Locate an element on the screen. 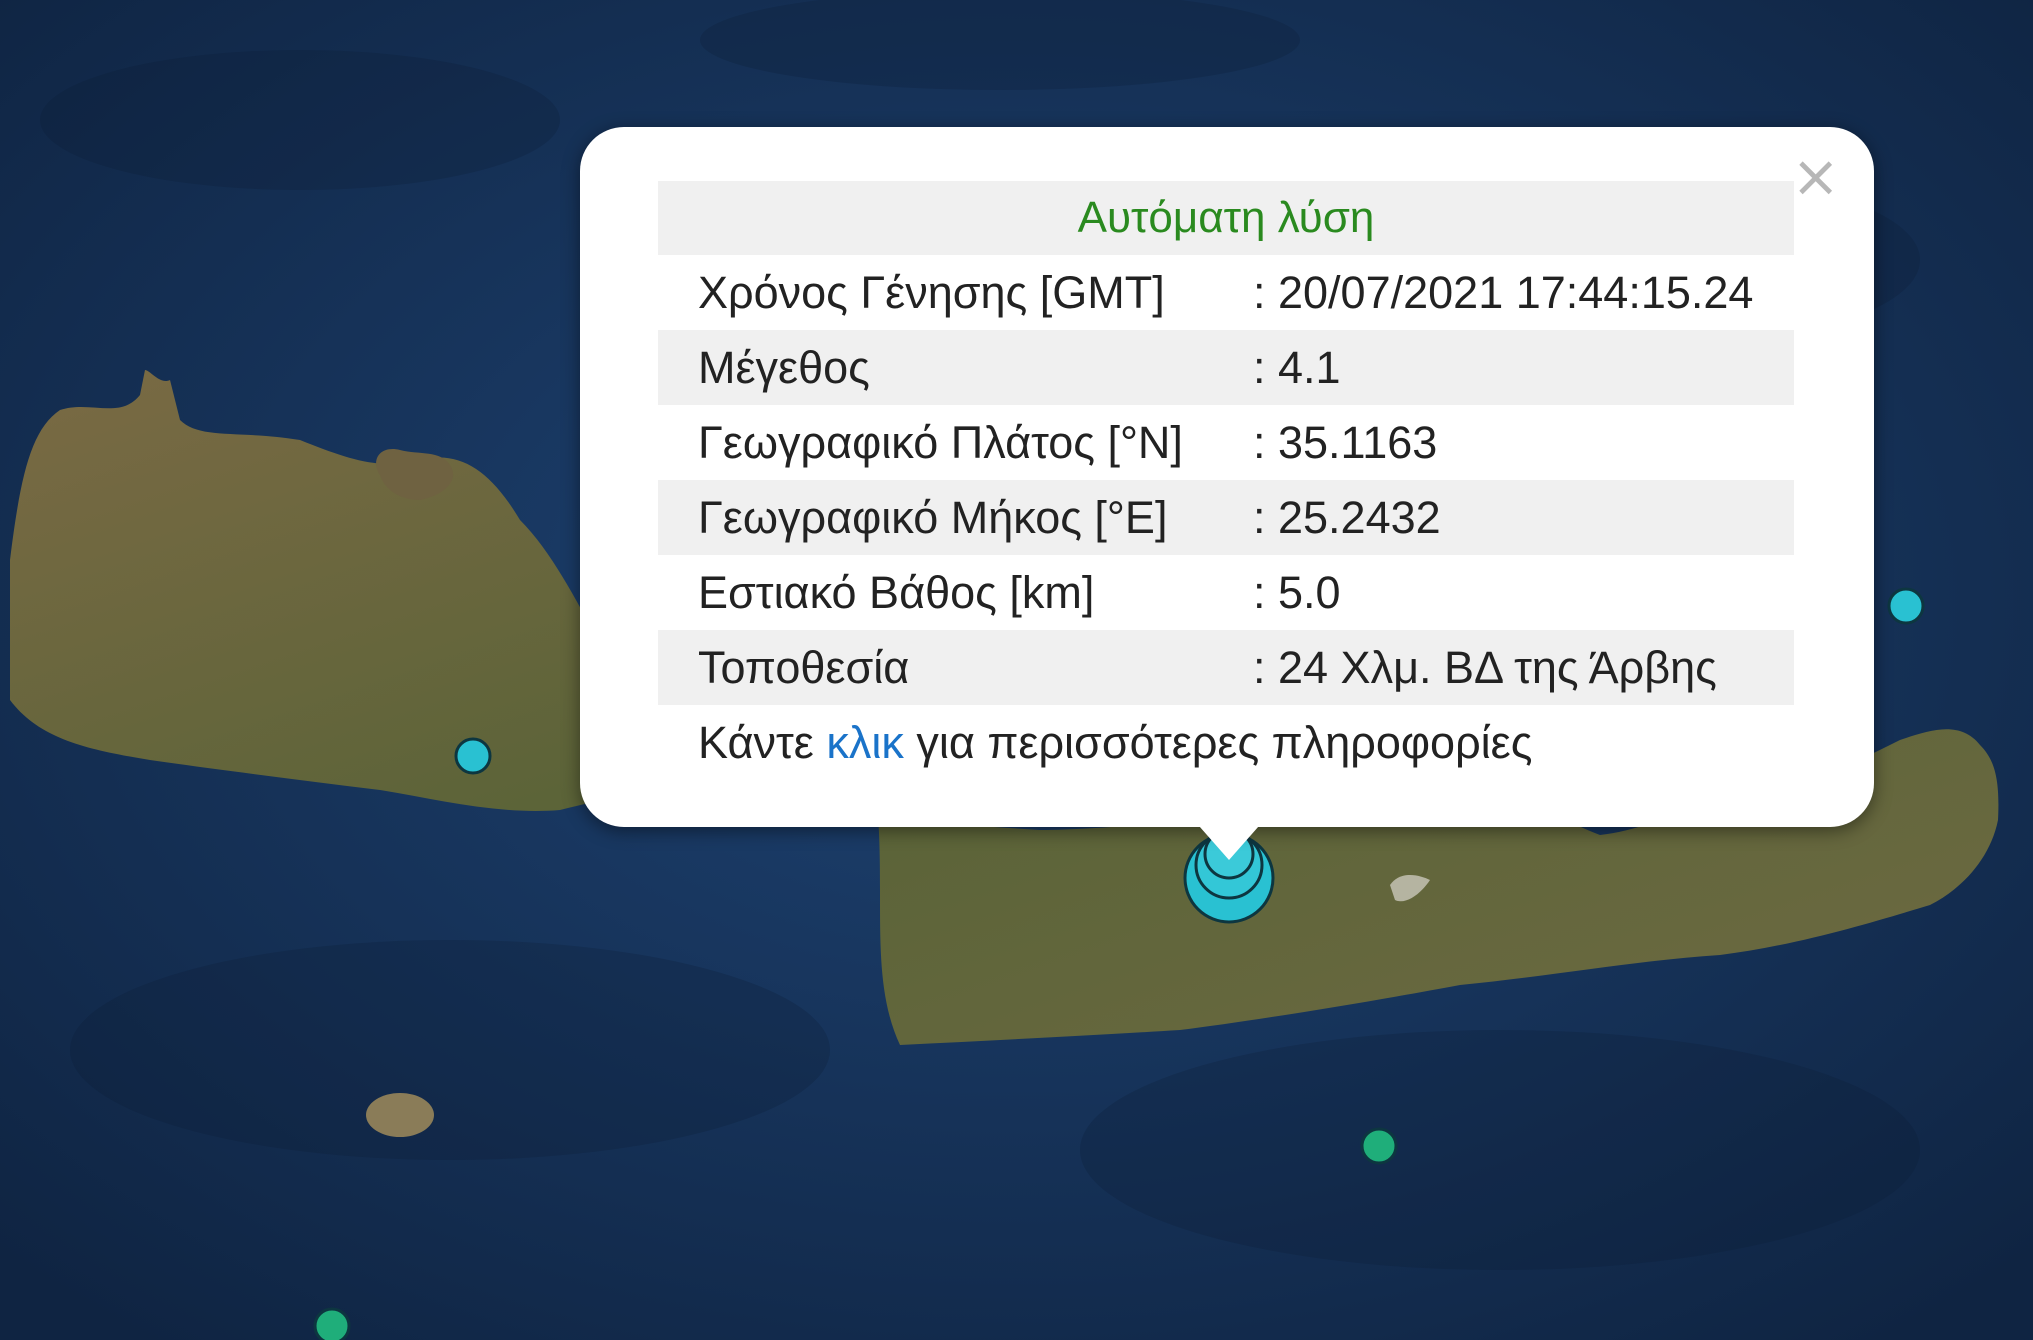 The height and width of the screenshot is (1340, 2033). info-row-location: Τοποθεσία : 24 Χλμ. ΒΔ της Άρβης is located at coordinates (1226, 667).